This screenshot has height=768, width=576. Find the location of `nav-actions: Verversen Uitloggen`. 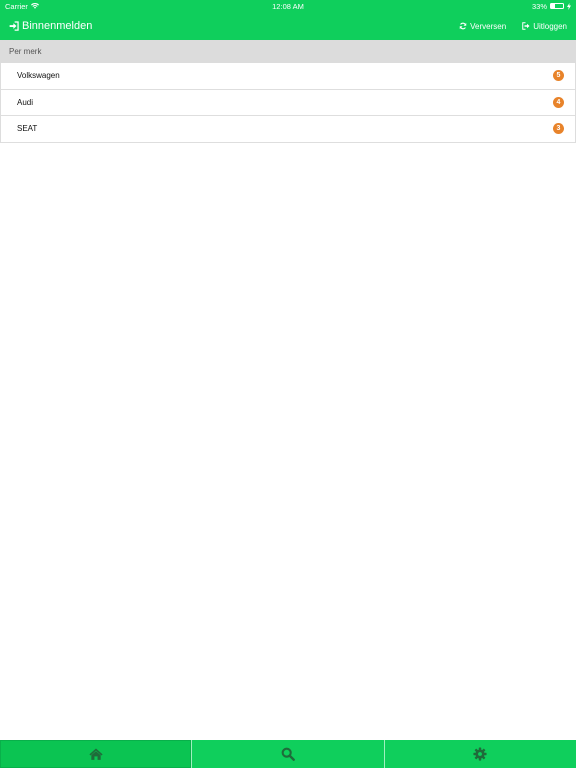

nav-actions: Verversen Uitloggen is located at coordinates (513, 26).